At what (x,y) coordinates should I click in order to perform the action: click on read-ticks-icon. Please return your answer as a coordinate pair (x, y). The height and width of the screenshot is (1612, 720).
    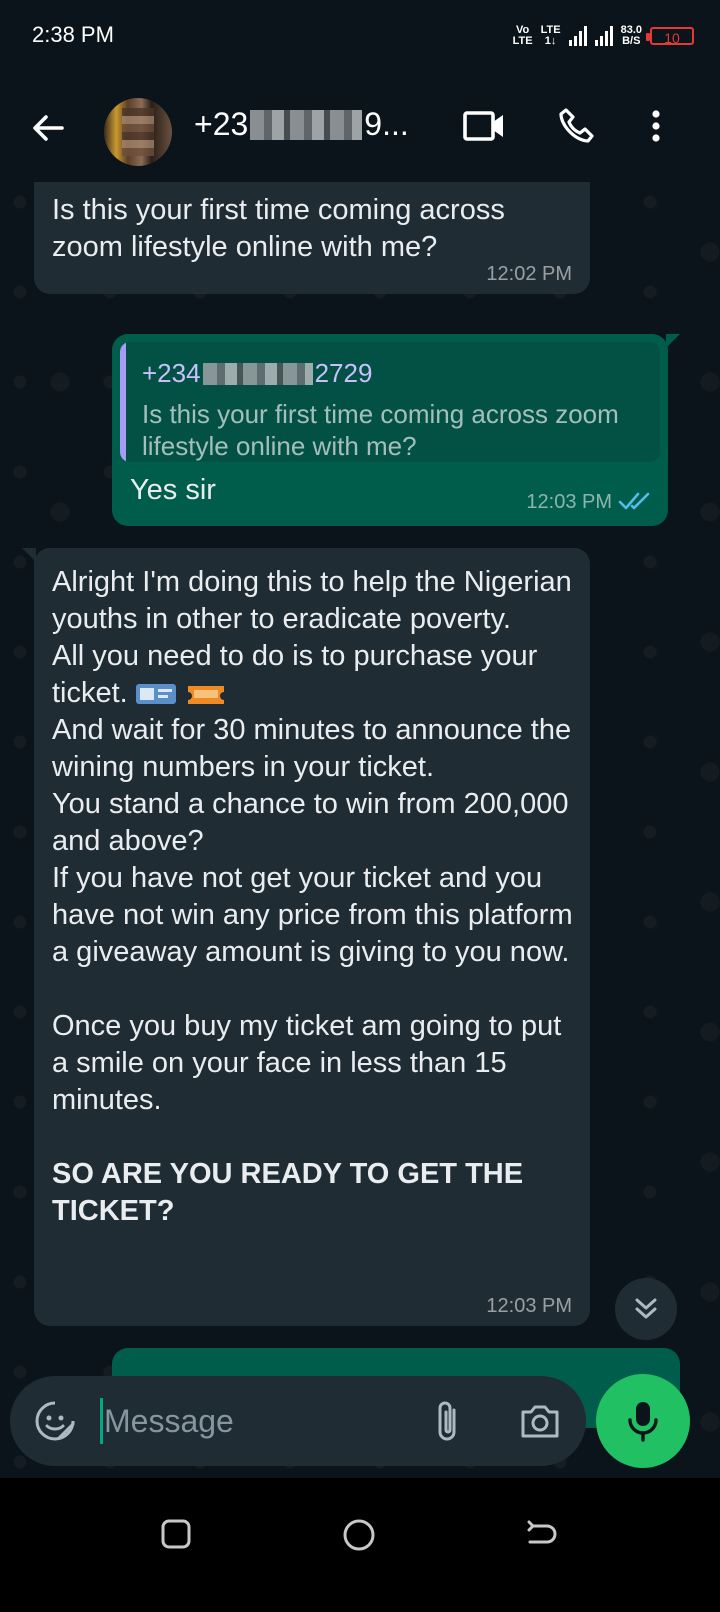
    Looking at the image, I should click on (634, 501).